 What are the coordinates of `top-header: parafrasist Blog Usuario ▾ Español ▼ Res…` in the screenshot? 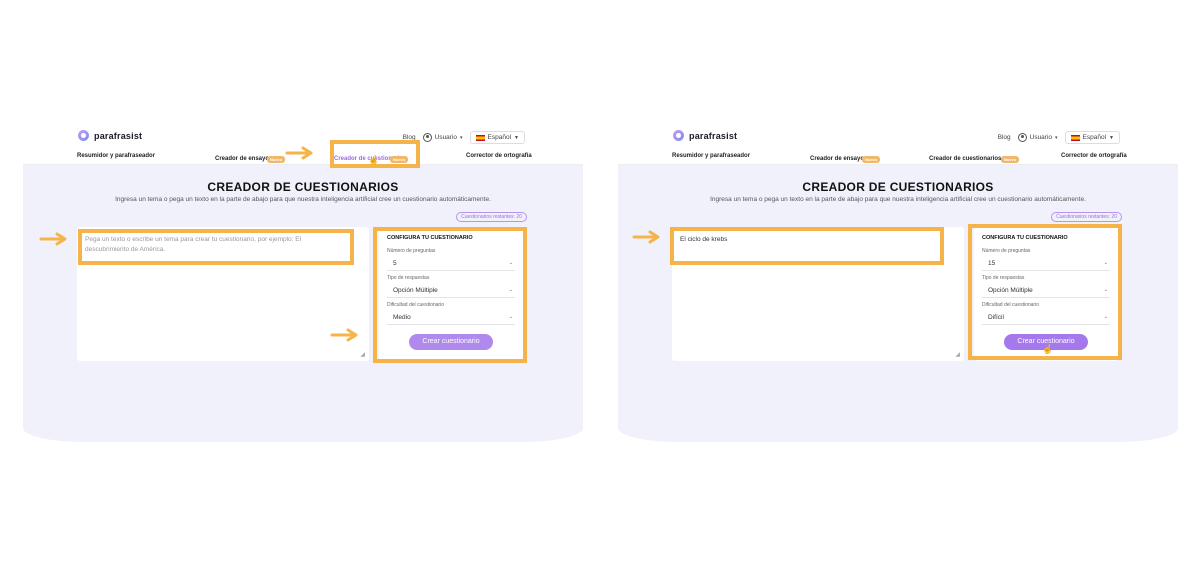 It's located at (898, 144).